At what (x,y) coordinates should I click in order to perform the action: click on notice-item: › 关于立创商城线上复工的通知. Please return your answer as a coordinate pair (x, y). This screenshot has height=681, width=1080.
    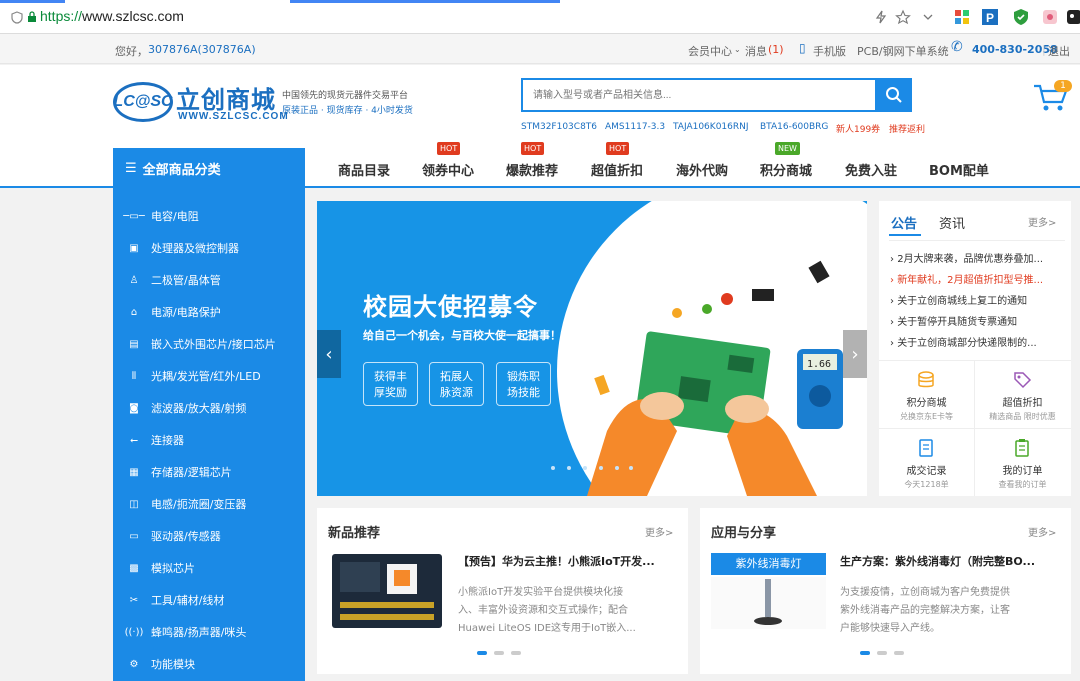
    Looking at the image, I should click on (976, 299).